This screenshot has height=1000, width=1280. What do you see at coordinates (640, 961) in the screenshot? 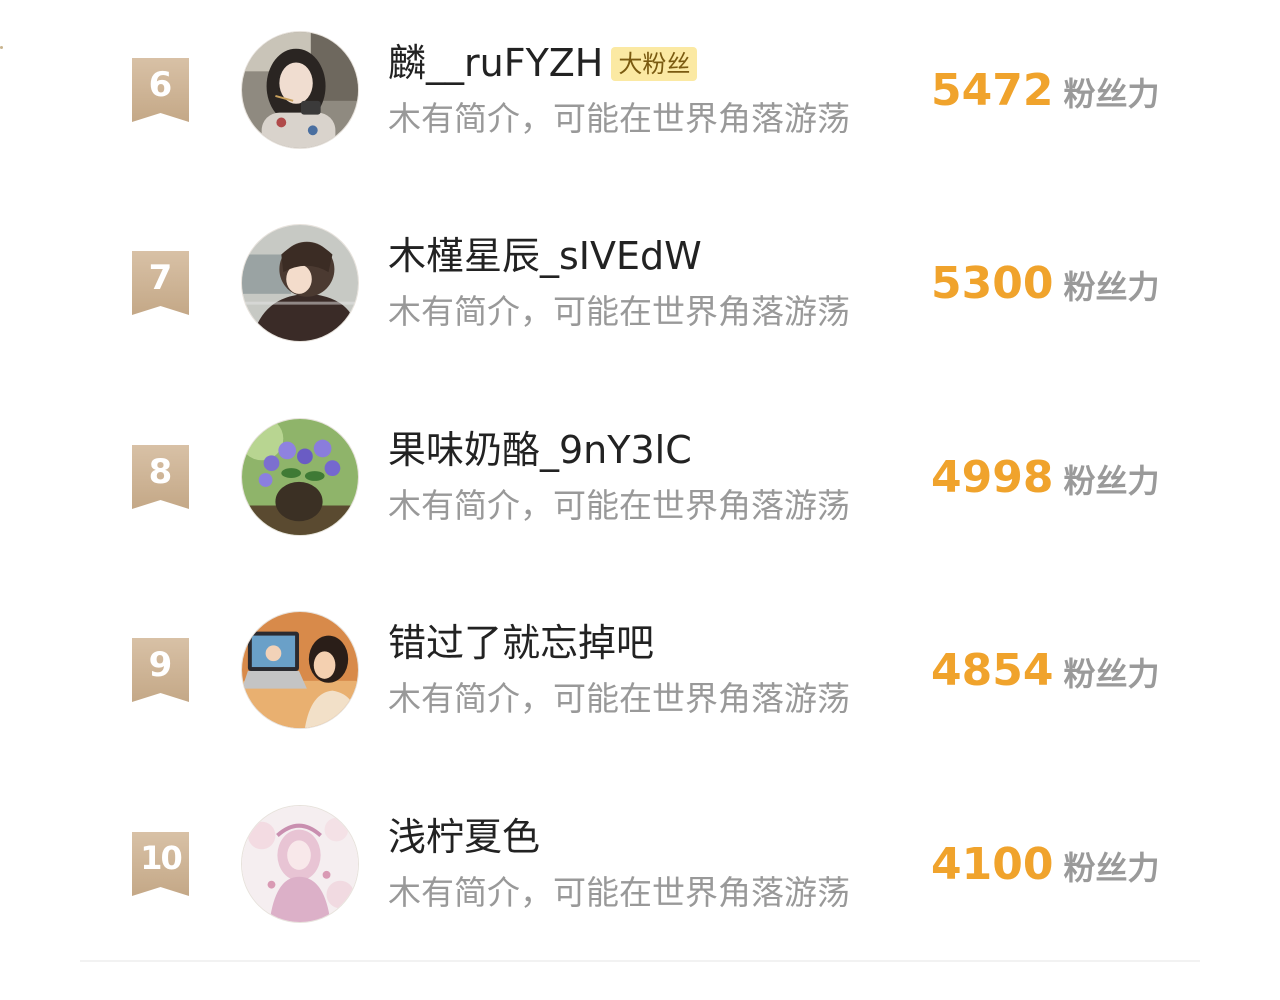
I see `list-divider` at bounding box center [640, 961].